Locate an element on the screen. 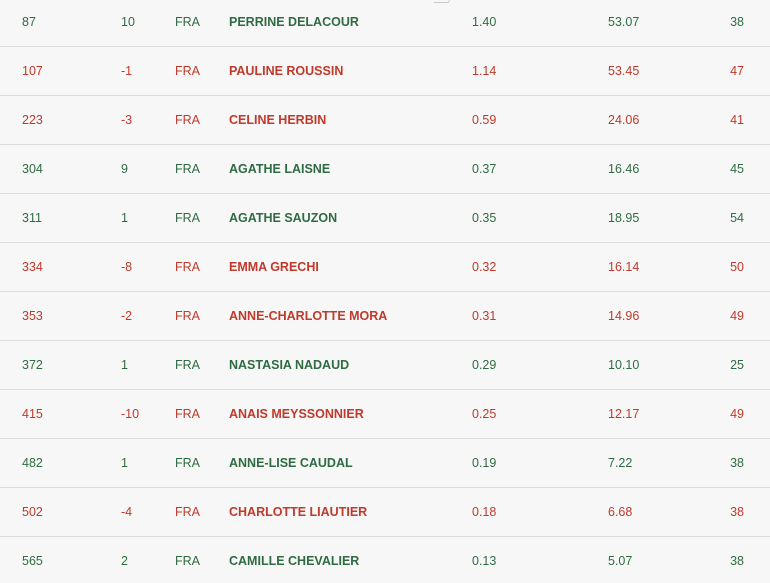  rank-cell: 87 is located at coordinates (29, 22).